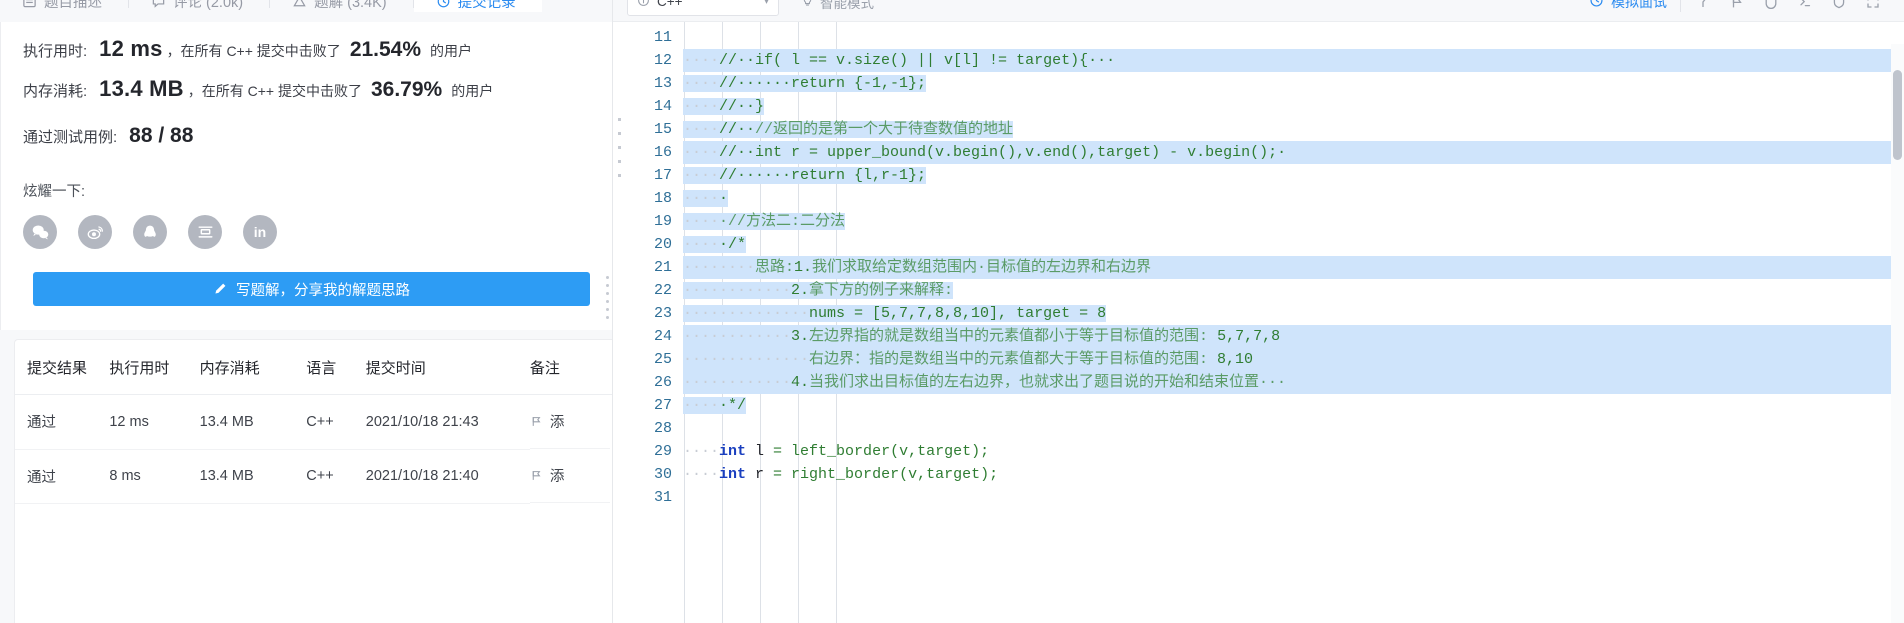  Describe the element at coordinates (1805, 7) in the screenshot. I see `console-icon` at that location.